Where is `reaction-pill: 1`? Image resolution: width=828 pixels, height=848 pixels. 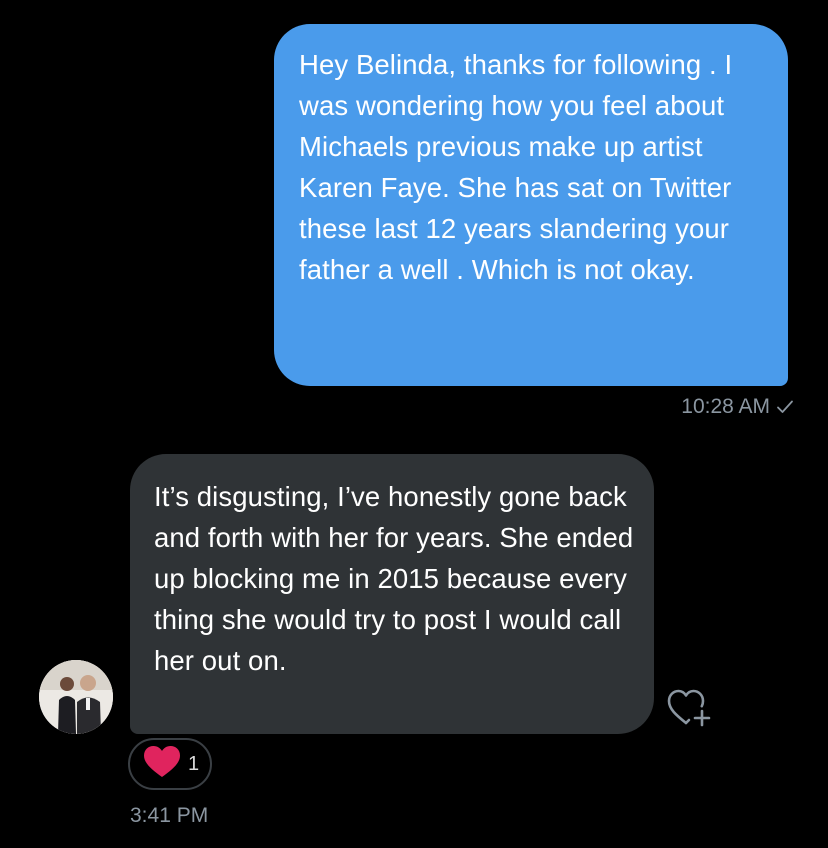 reaction-pill: 1 is located at coordinates (170, 764).